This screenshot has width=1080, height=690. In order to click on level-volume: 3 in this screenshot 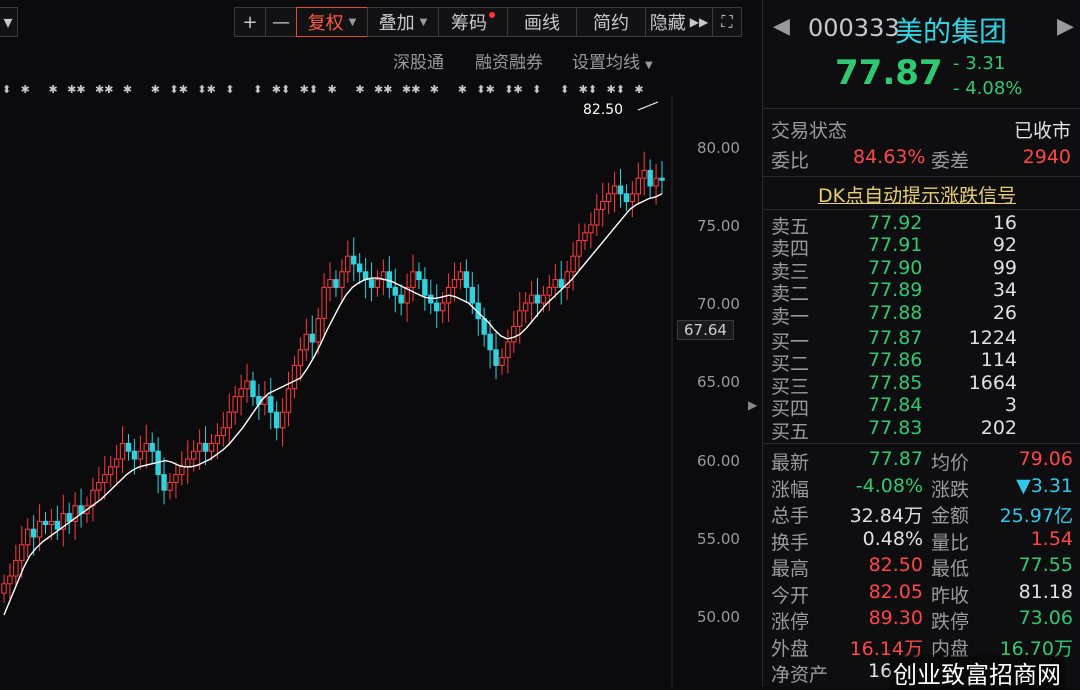, I will do `click(1010, 405)`.